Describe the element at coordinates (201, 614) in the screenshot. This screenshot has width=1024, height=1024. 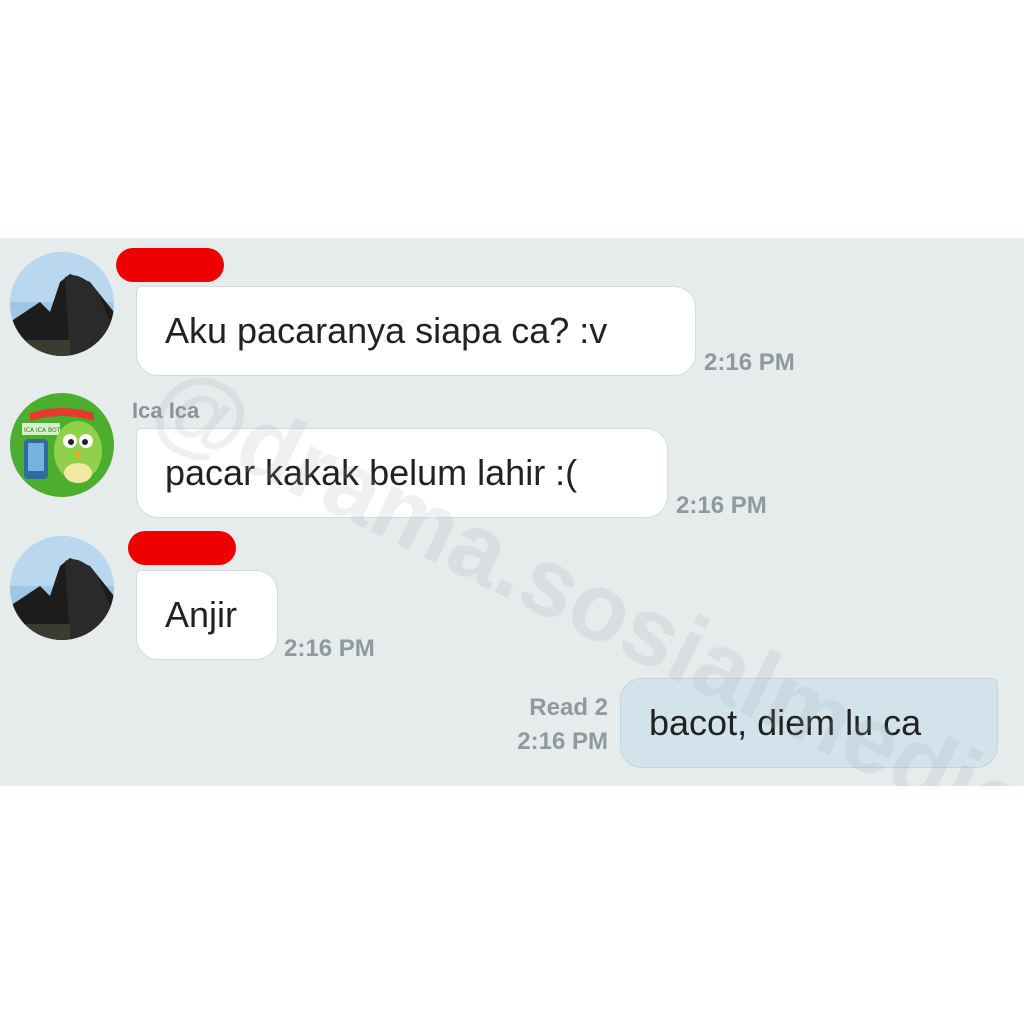
I see `message-text: Anjir` at that location.